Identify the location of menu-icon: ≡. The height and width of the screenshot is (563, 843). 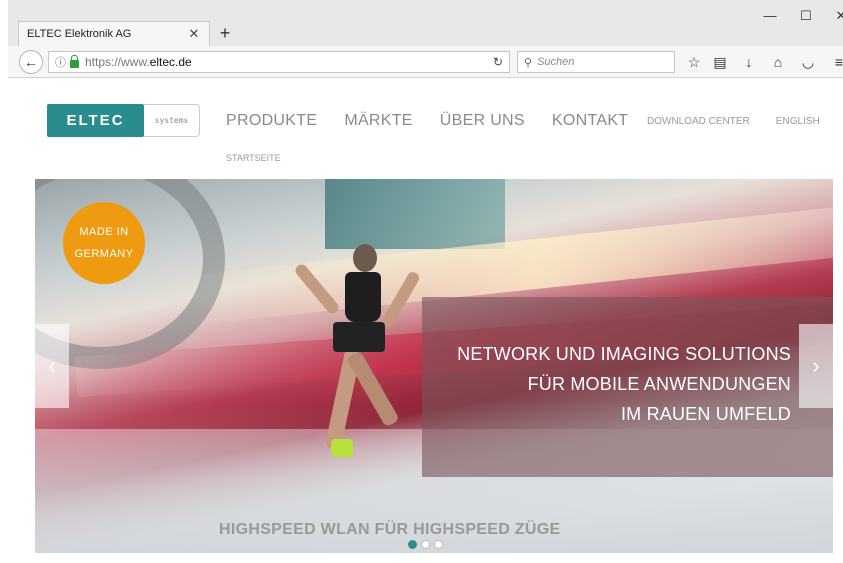
(835, 62).